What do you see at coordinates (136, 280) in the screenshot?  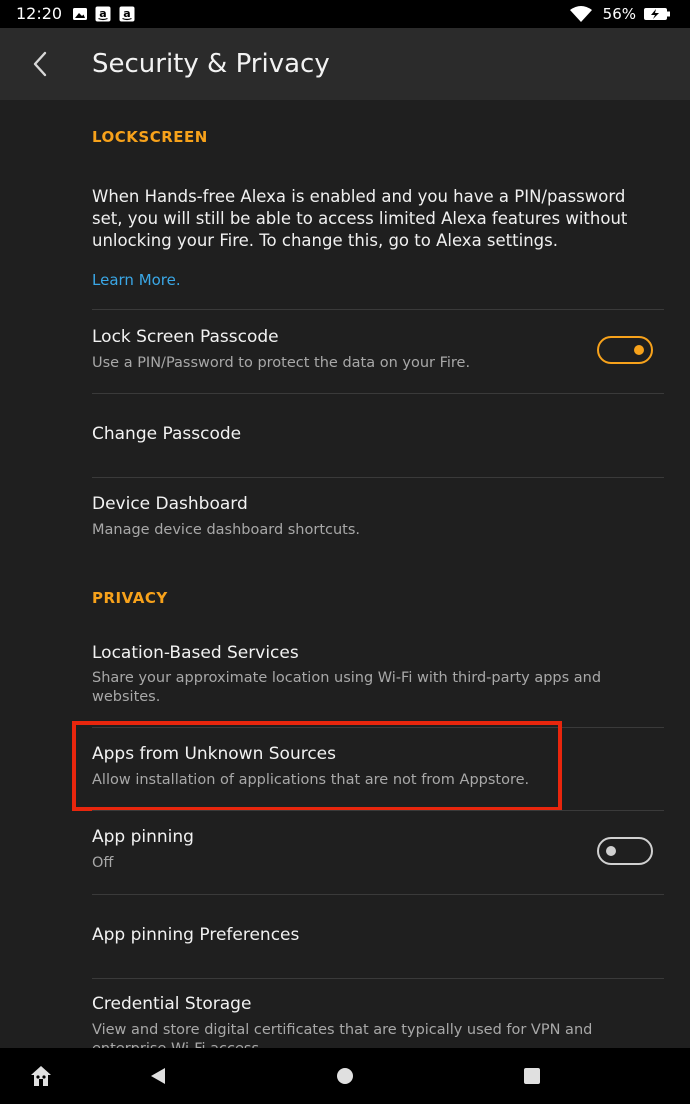 I see `learn-more-link: Learn More.` at bounding box center [136, 280].